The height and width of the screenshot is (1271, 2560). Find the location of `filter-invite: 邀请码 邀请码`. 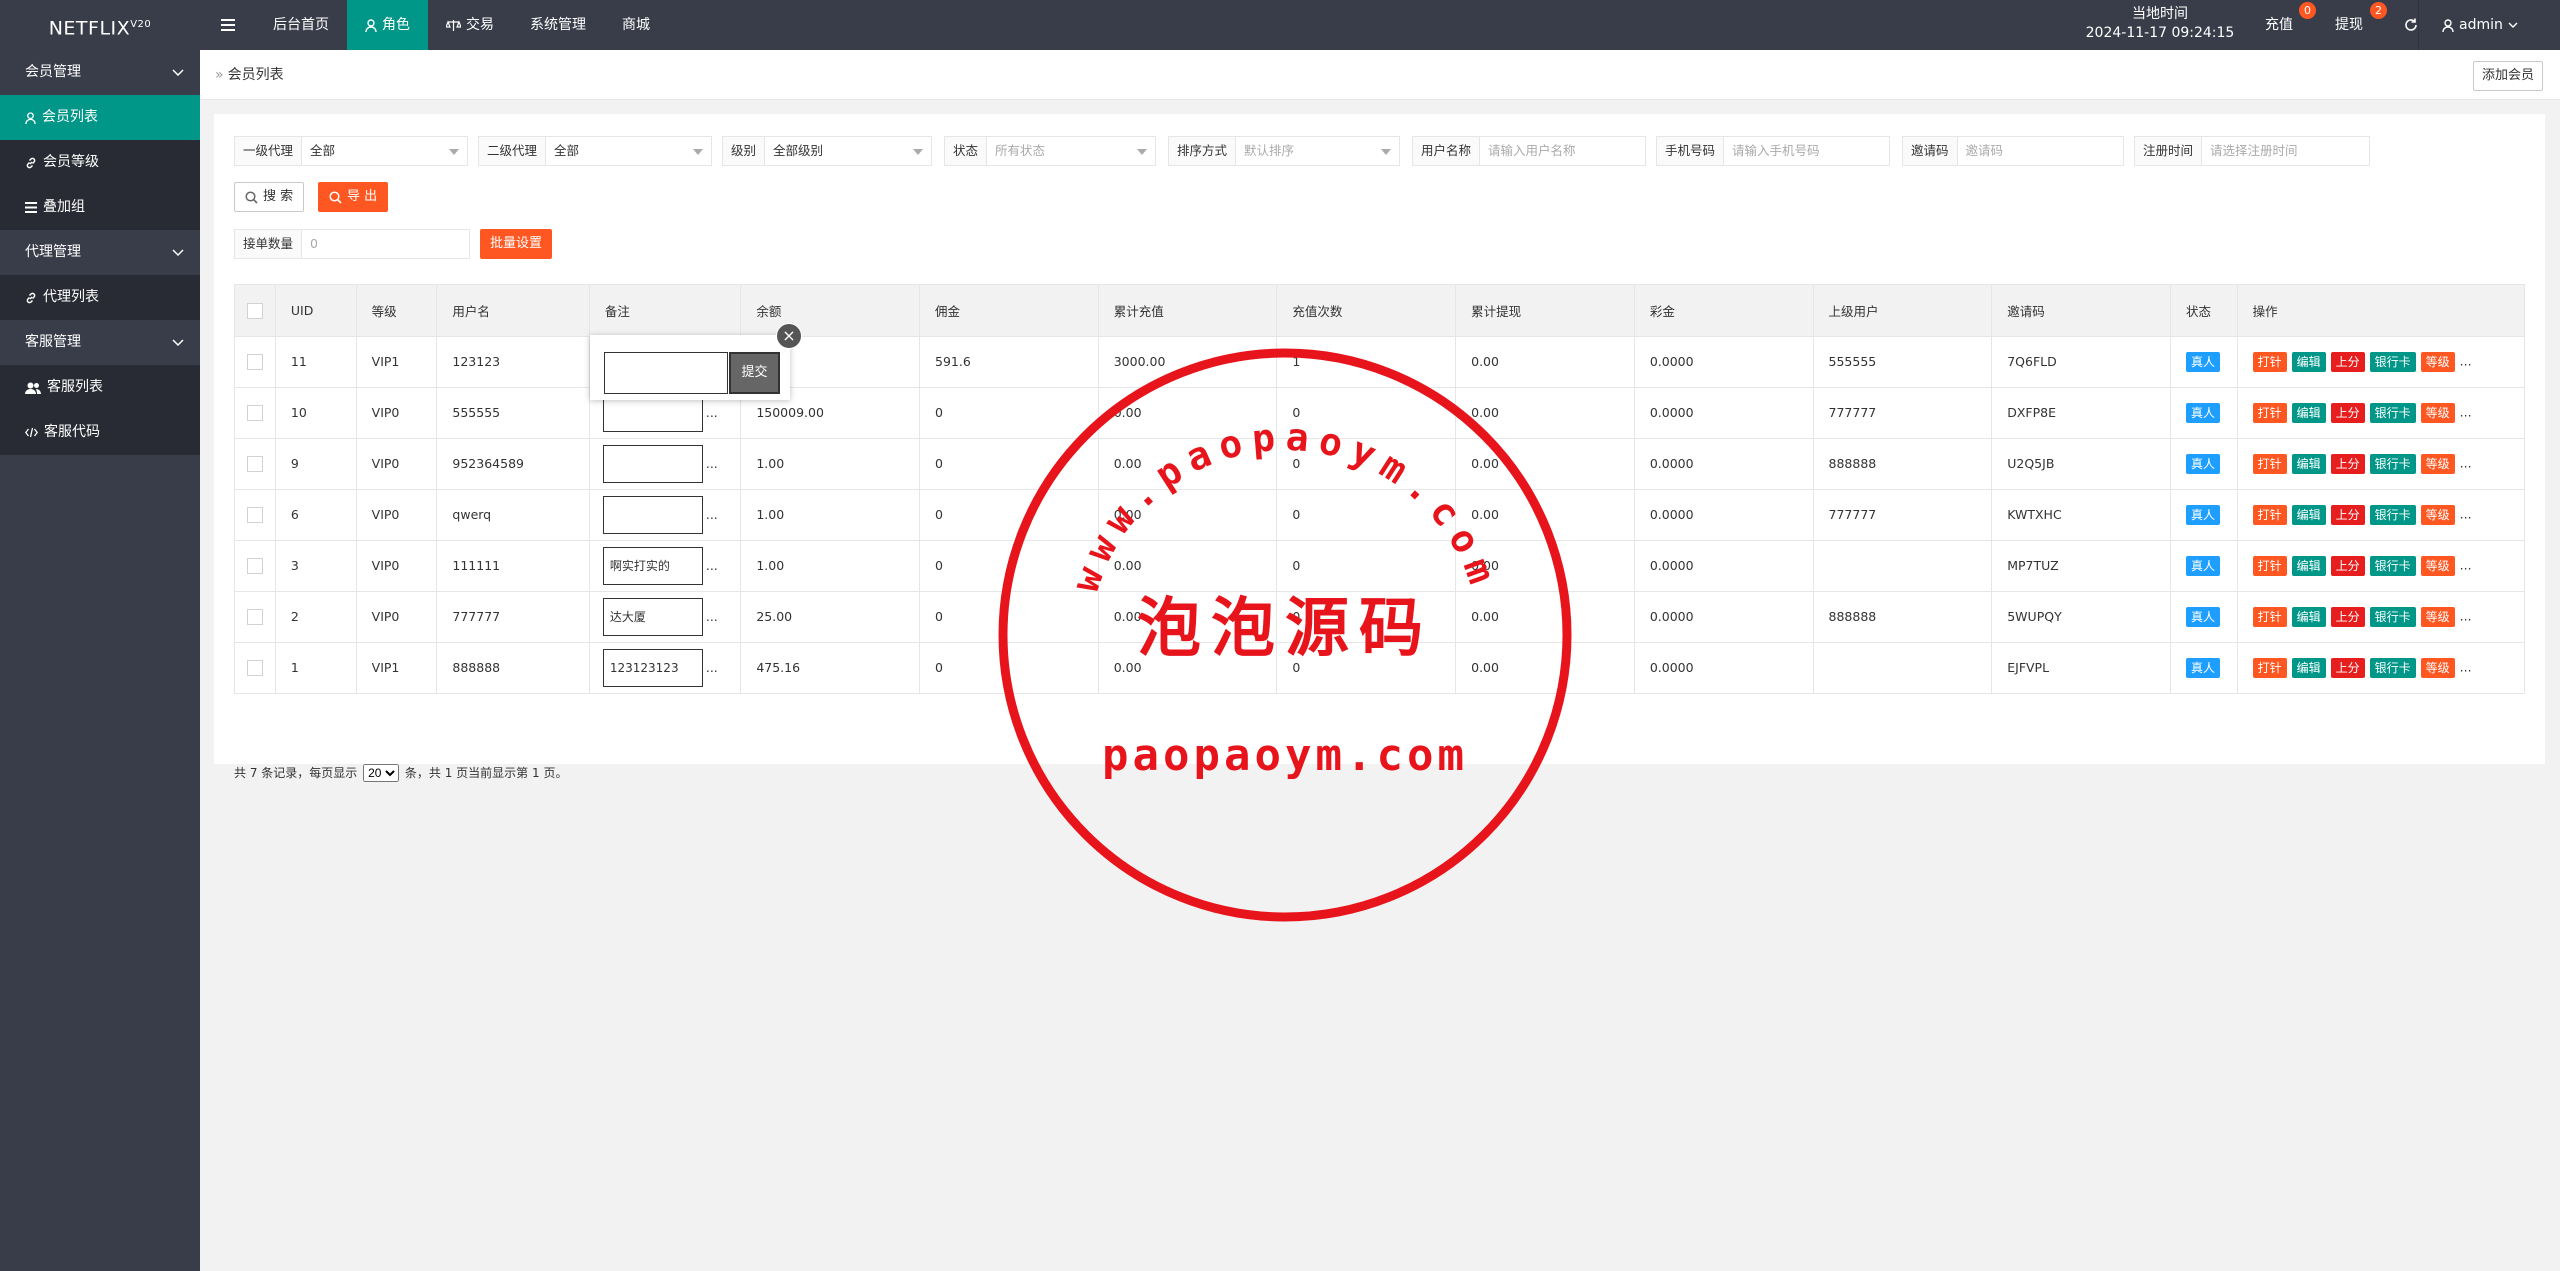

filter-invite: 邀请码 邀请码 is located at coordinates (2013, 151).